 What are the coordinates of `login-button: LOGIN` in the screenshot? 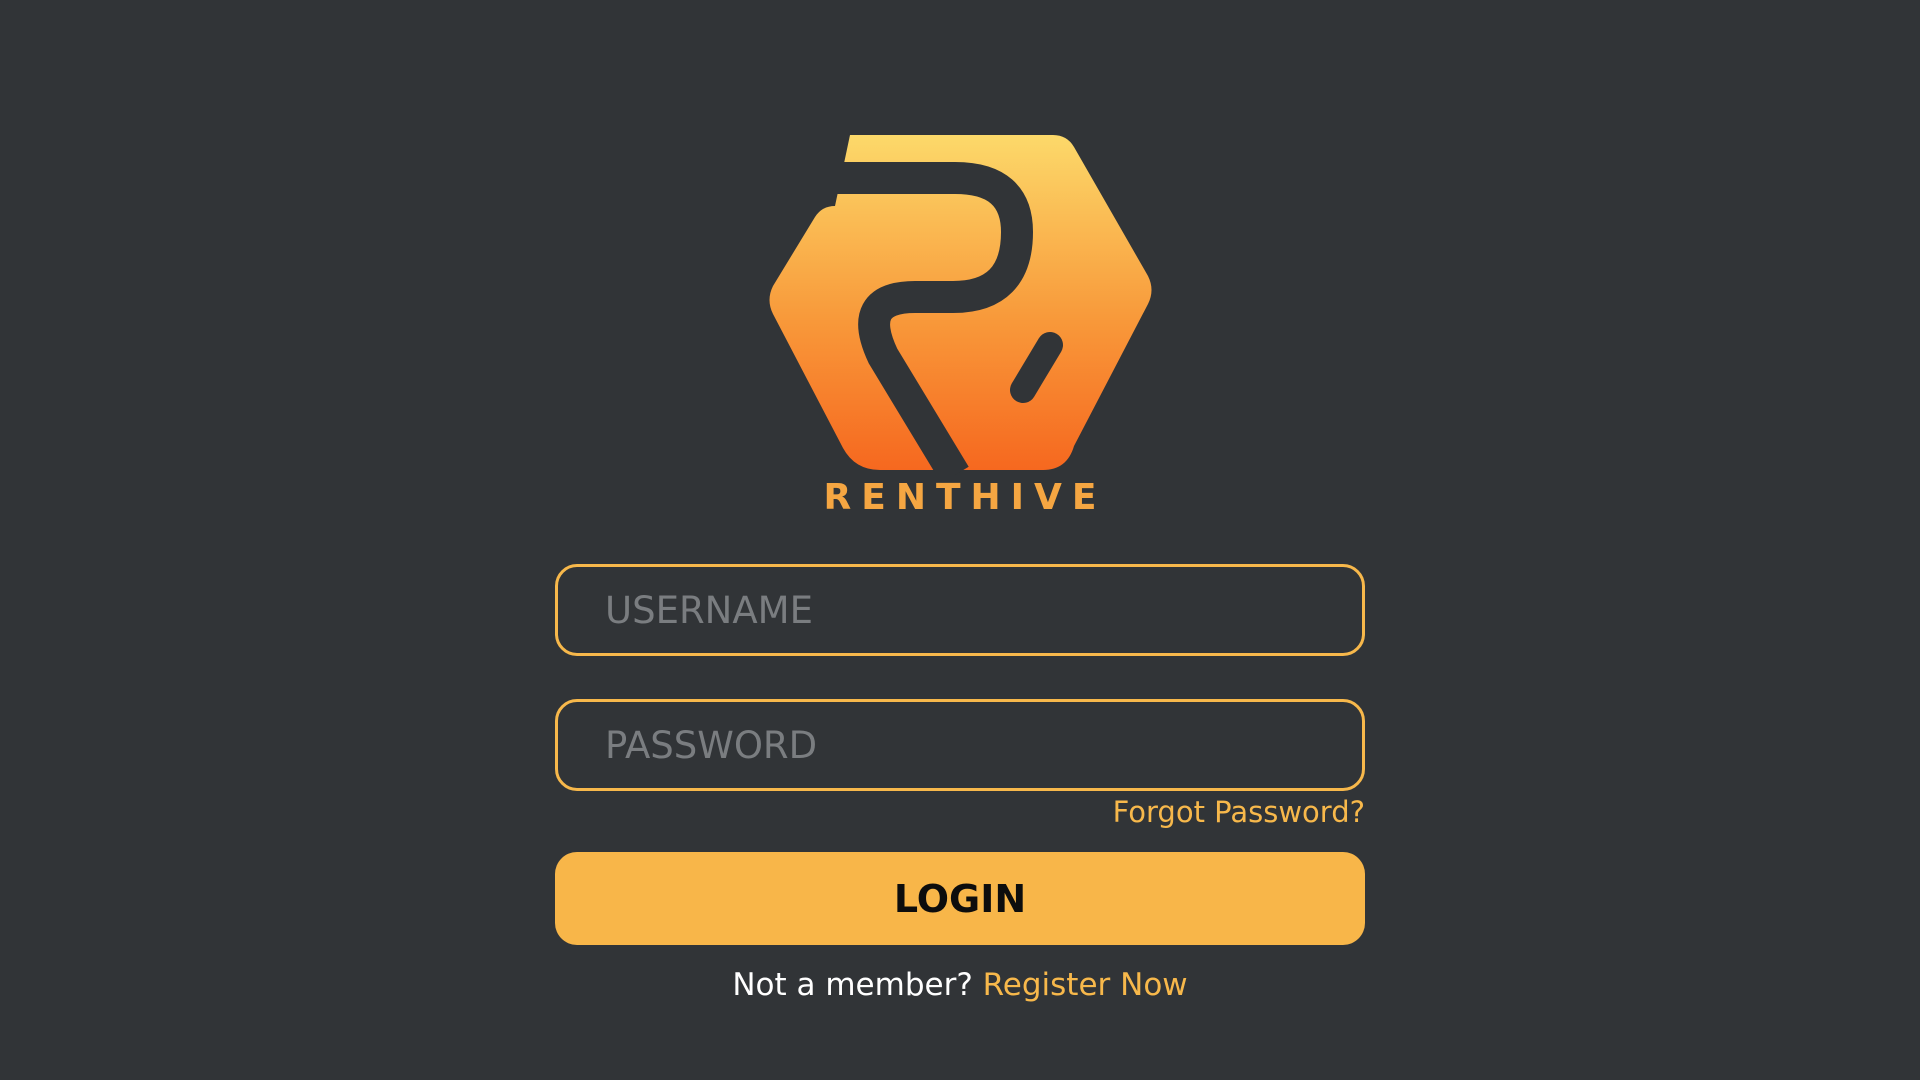 It's located at (960, 898).